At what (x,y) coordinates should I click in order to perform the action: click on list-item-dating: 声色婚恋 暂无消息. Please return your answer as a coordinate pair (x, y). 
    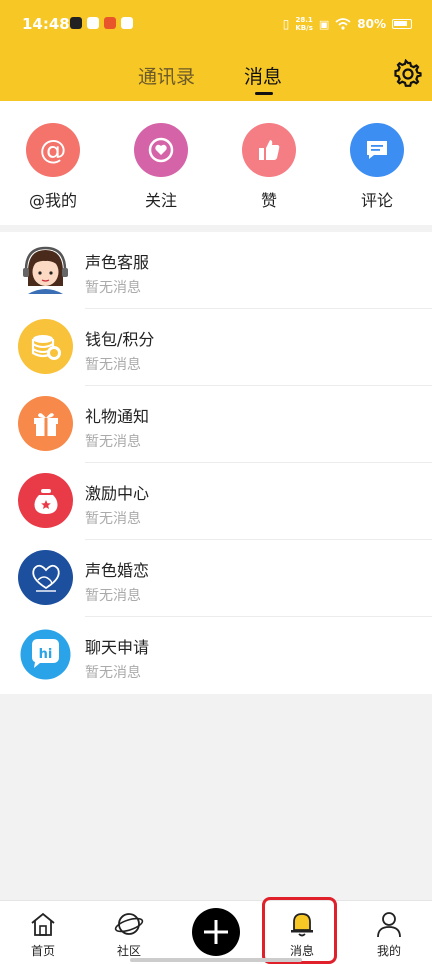
    Looking at the image, I should click on (216, 578).